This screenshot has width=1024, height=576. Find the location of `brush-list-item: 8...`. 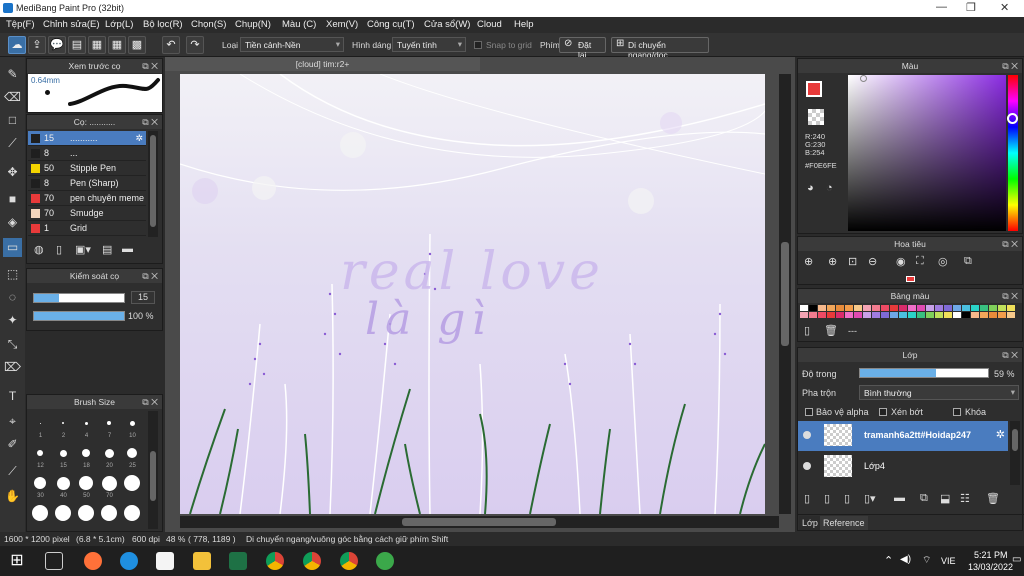

brush-list-item: 8... is located at coordinates (87, 153).